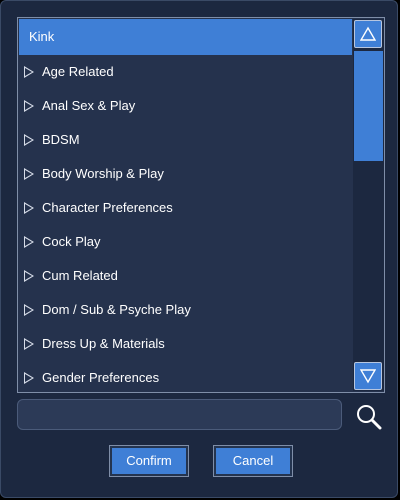 The height and width of the screenshot is (500, 400). What do you see at coordinates (101, 377) in the screenshot?
I see `list-item-label: Gender Preferences` at bounding box center [101, 377].